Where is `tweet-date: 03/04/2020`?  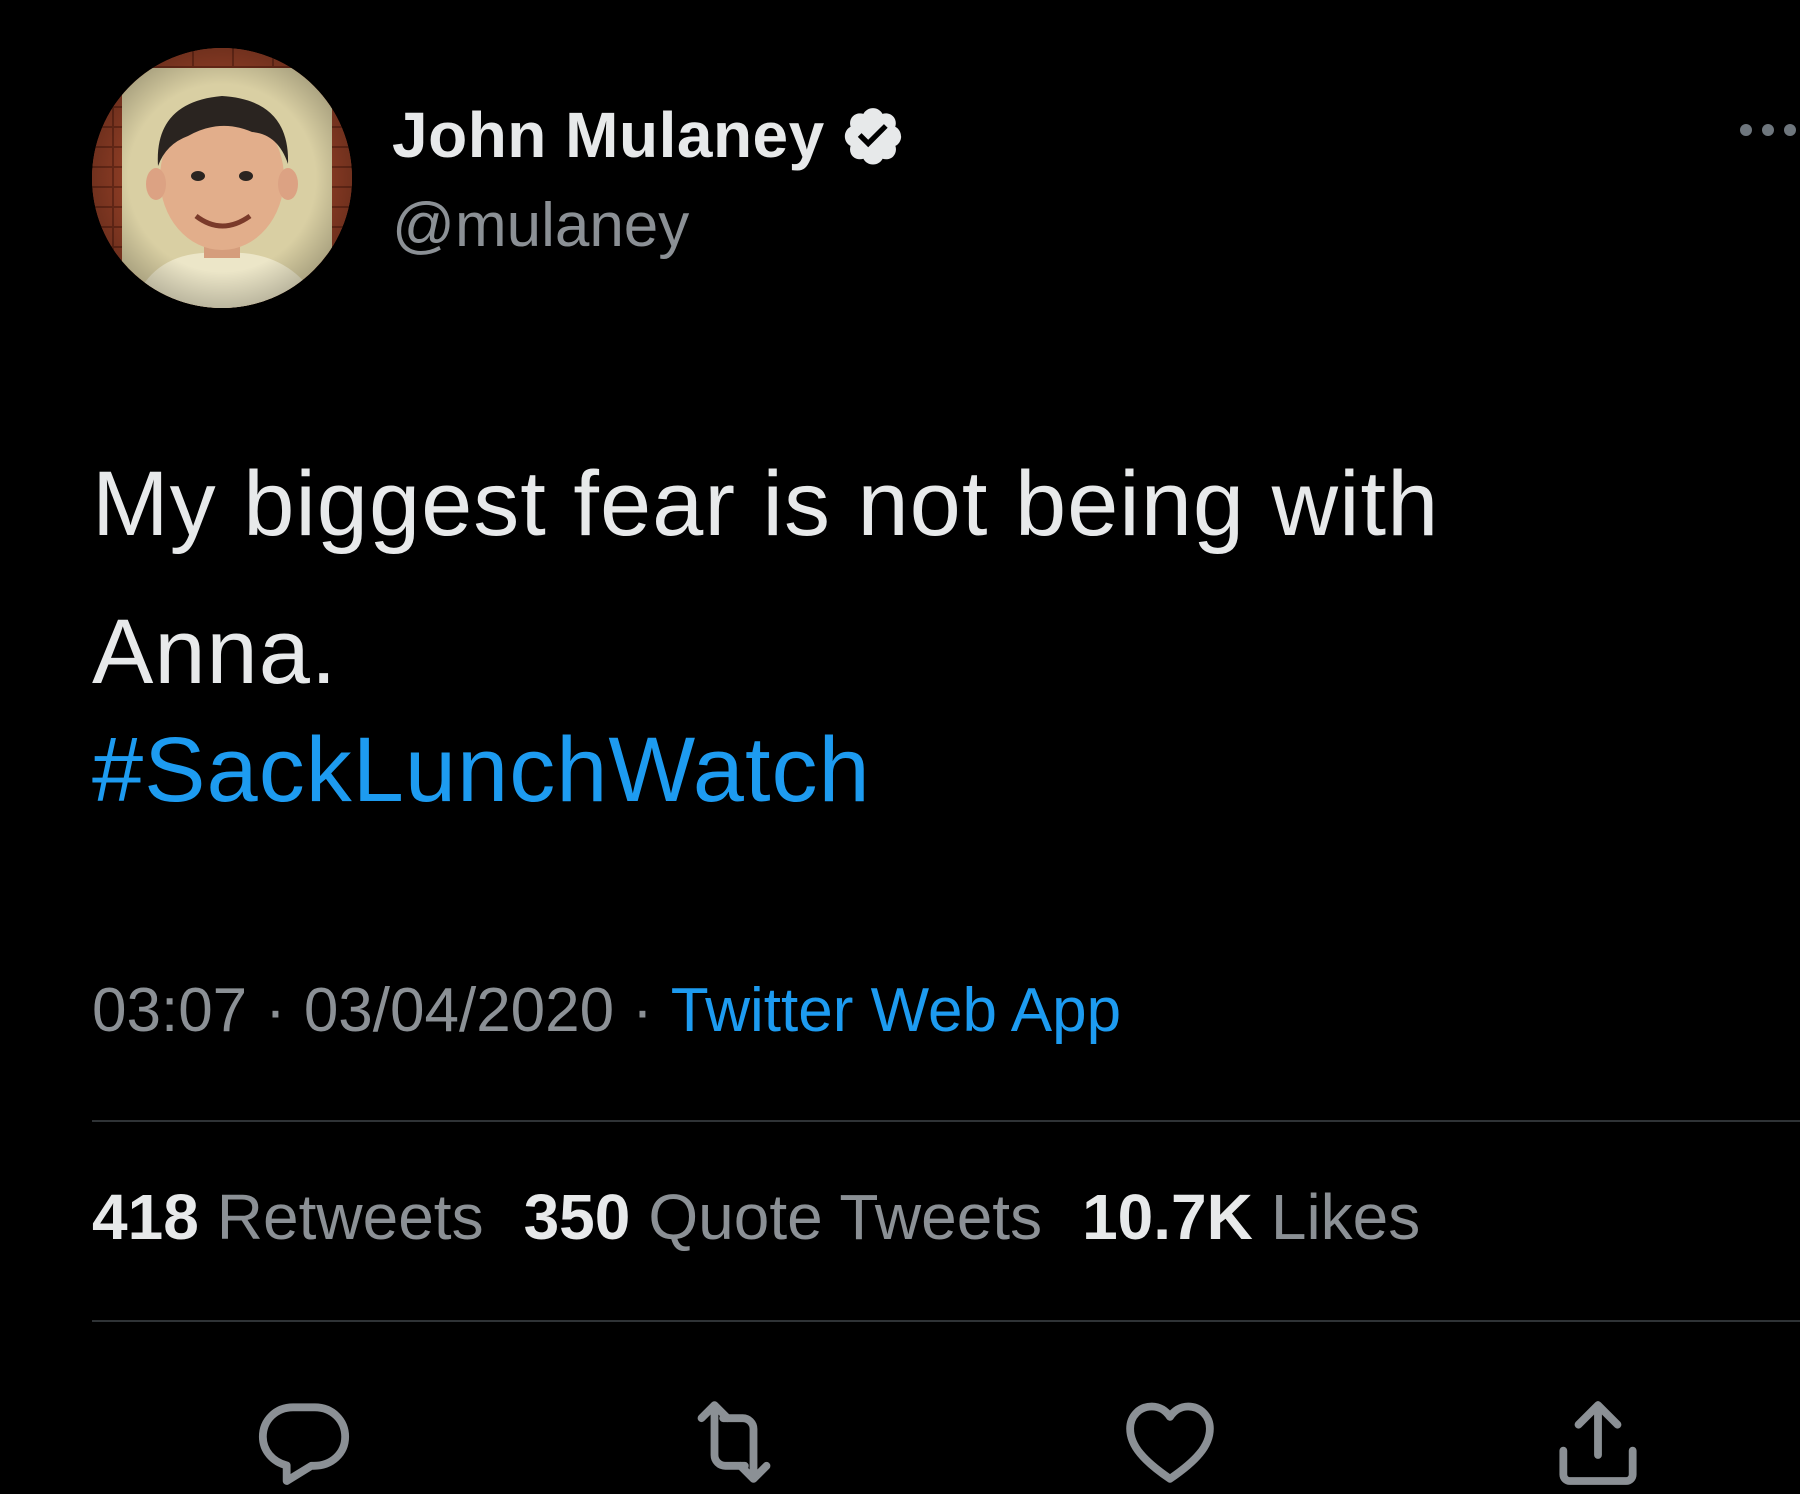 tweet-date: 03/04/2020 is located at coordinates (459, 1010).